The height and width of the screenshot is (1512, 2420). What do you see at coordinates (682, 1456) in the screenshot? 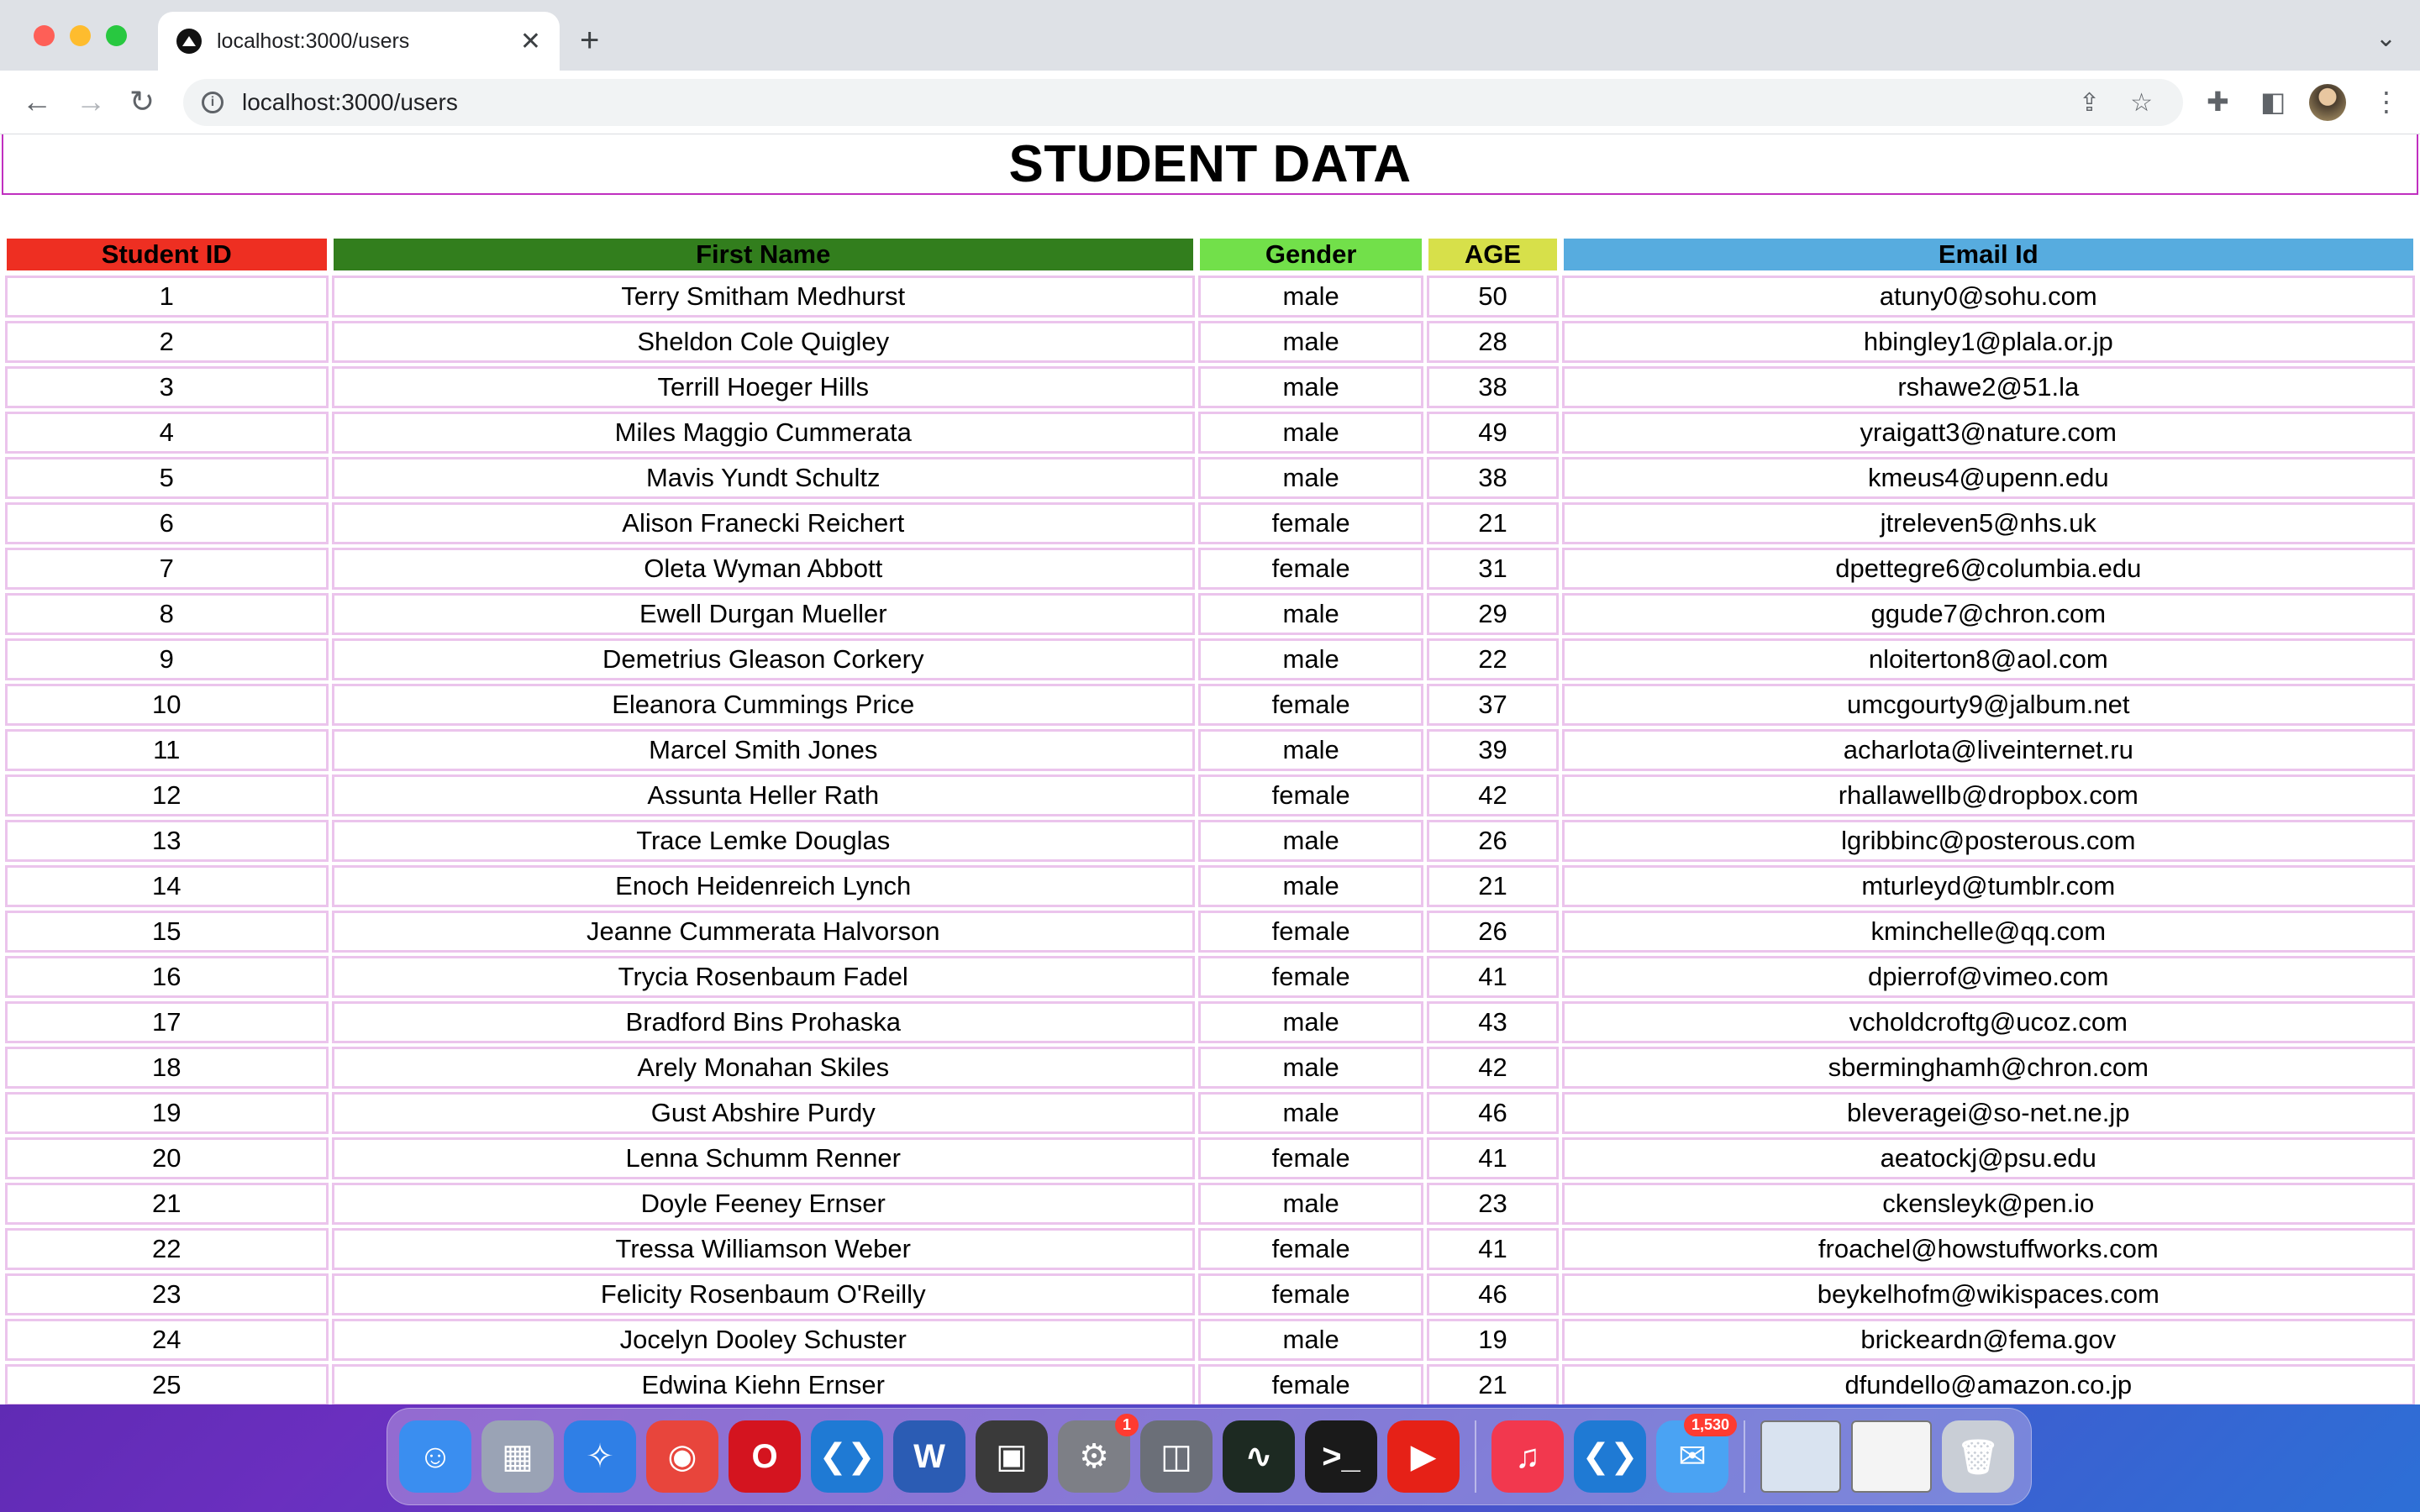
I see `chrome-icon: ◉` at bounding box center [682, 1456].